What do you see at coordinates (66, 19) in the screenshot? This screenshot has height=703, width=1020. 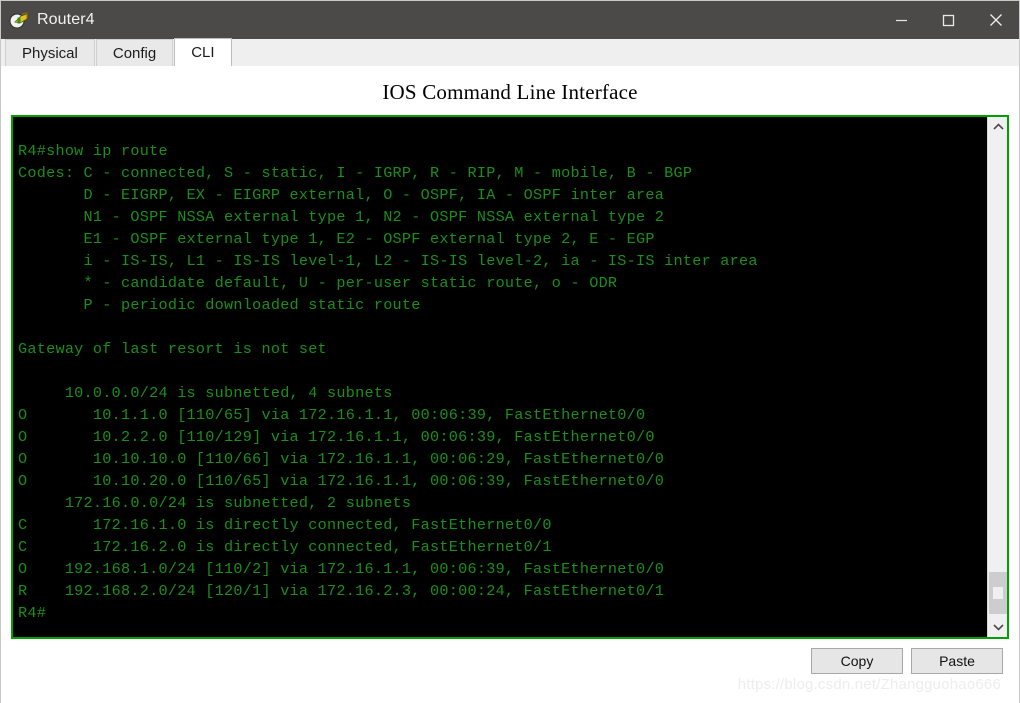 I see `window-title: Router4` at bounding box center [66, 19].